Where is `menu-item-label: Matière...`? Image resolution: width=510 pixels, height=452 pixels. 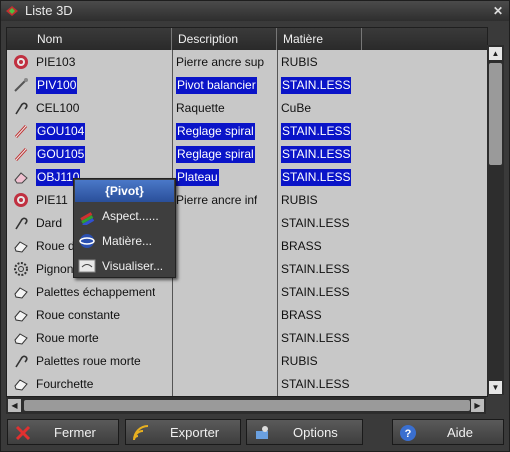 menu-item-label: Matière... is located at coordinates (127, 241).